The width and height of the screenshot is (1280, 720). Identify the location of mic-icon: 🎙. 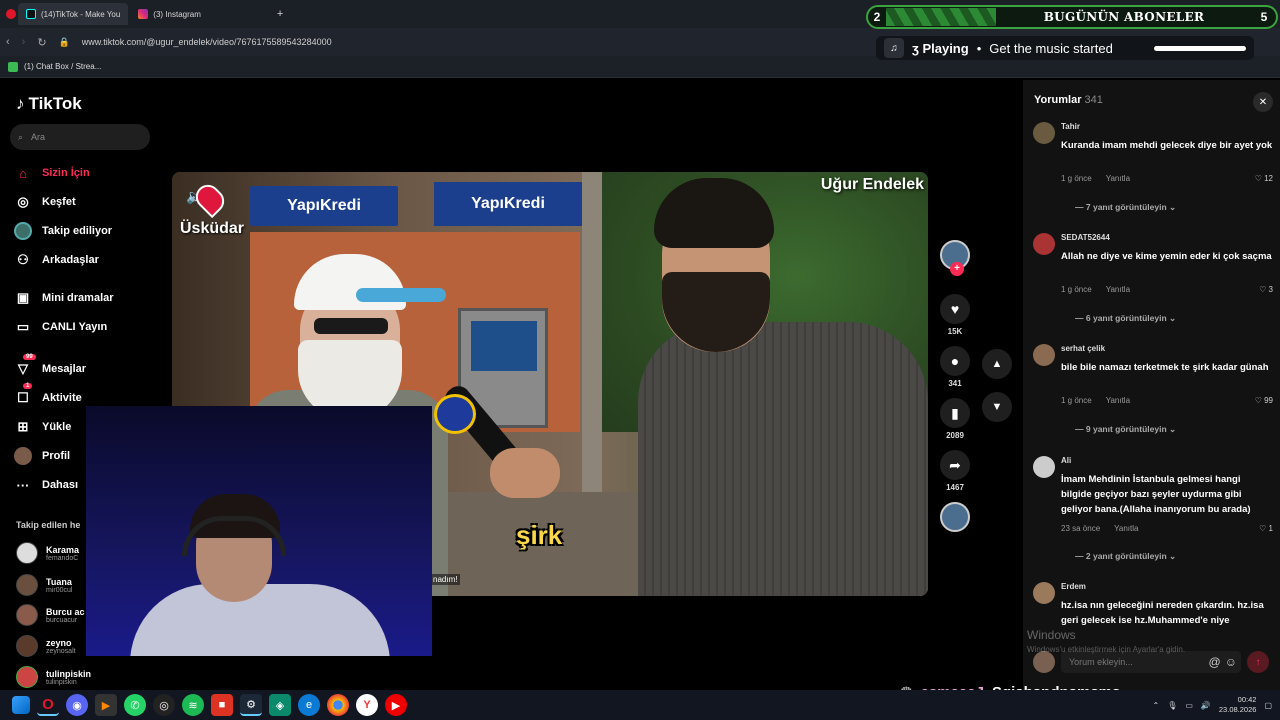
(1172, 705).